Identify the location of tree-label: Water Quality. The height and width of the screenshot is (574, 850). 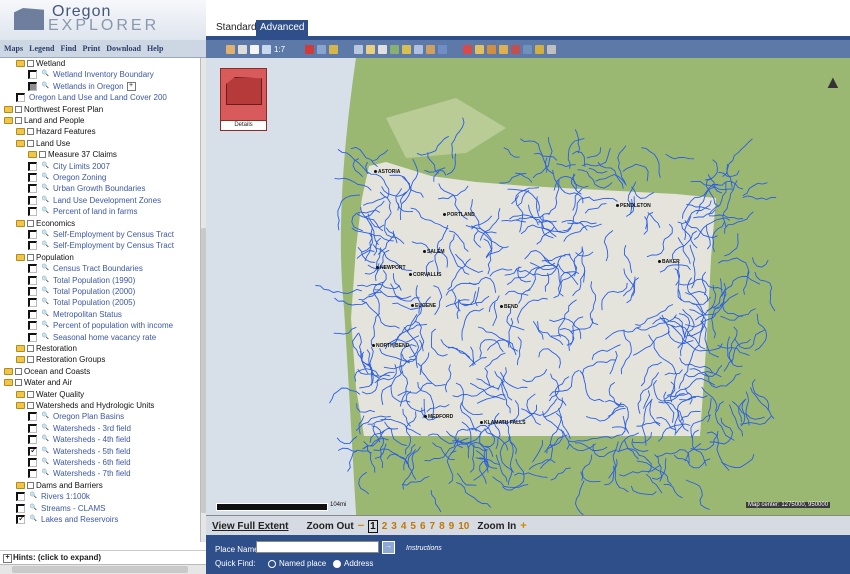
(60, 394).